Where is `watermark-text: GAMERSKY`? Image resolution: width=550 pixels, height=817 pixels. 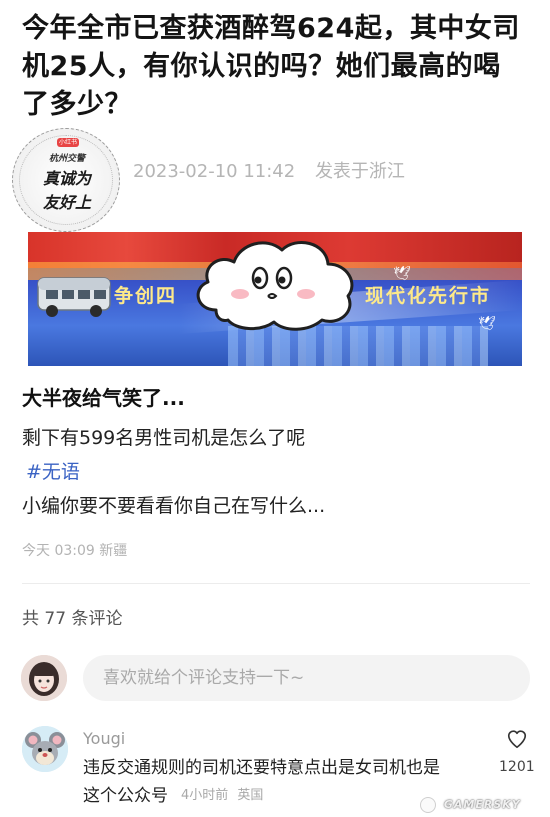 watermark-text: GAMERSKY is located at coordinates (482, 804).